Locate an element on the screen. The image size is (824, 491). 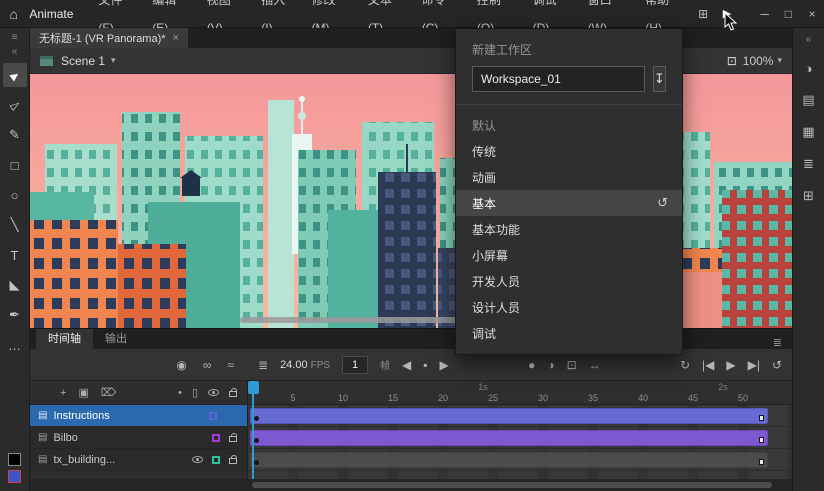
camera-column-icon: ▯ is located at coordinates (195, 392).